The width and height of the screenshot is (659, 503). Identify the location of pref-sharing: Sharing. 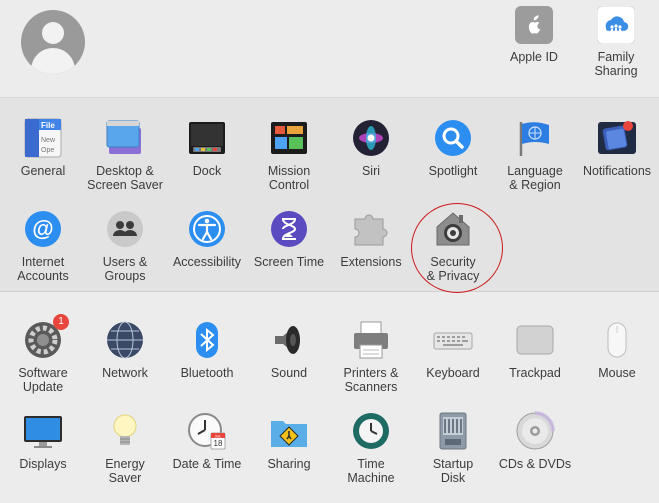
(289, 441).